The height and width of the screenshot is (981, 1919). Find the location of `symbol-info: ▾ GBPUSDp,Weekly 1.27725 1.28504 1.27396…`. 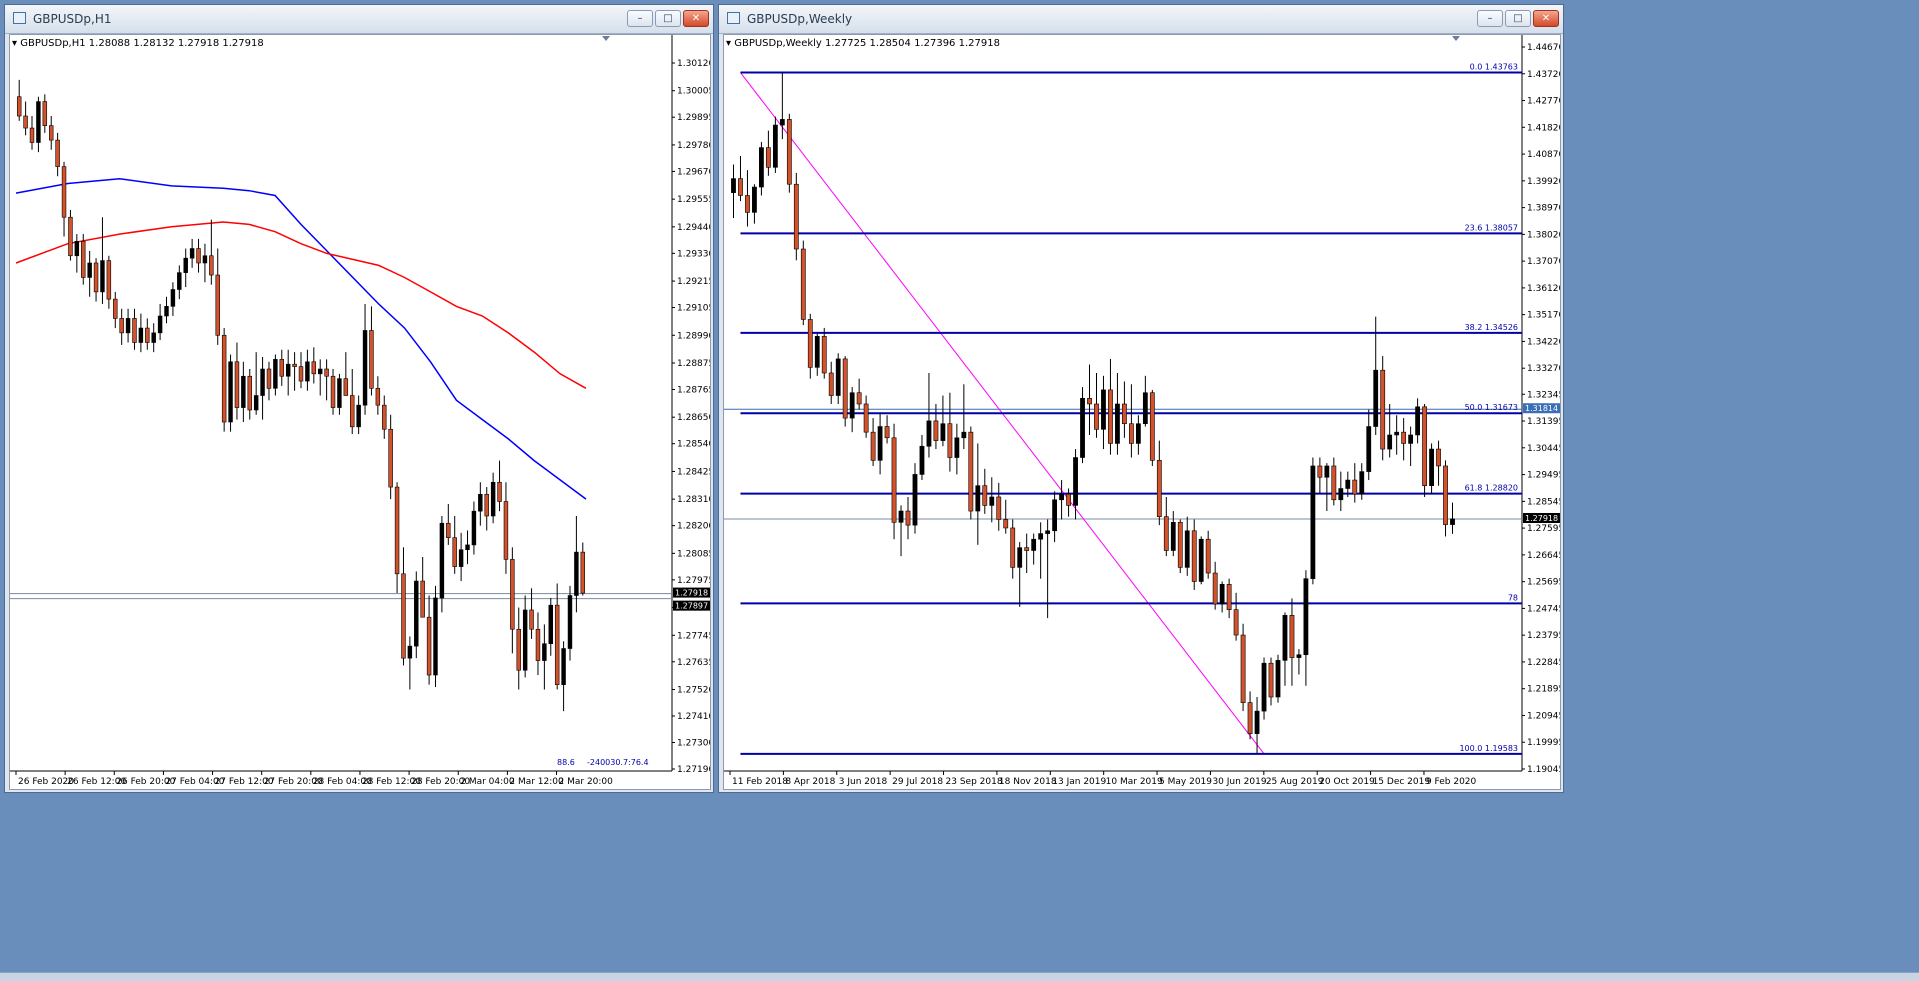

symbol-info: ▾ GBPUSDp,Weekly 1.27725 1.28504 1.27396… is located at coordinates (863, 43).